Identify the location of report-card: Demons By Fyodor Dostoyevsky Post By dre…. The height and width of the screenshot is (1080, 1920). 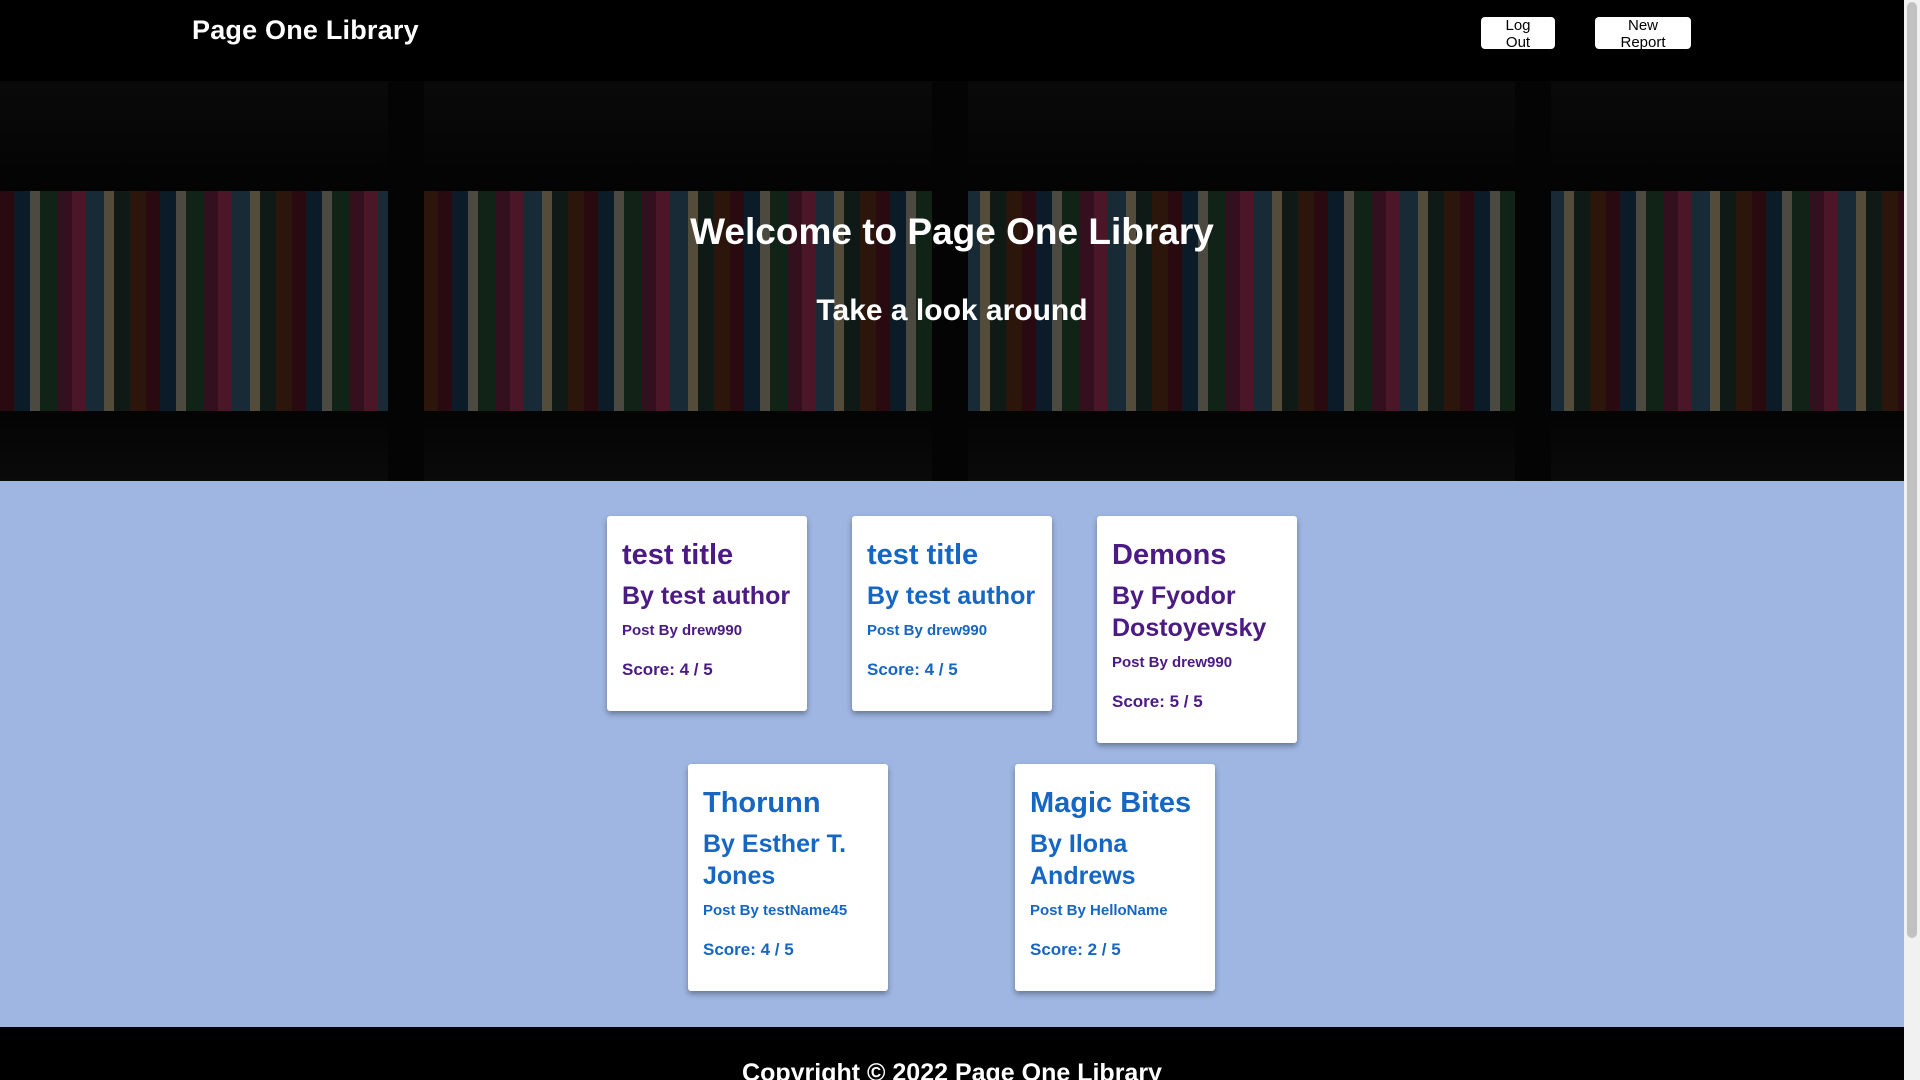
(1197, 629).